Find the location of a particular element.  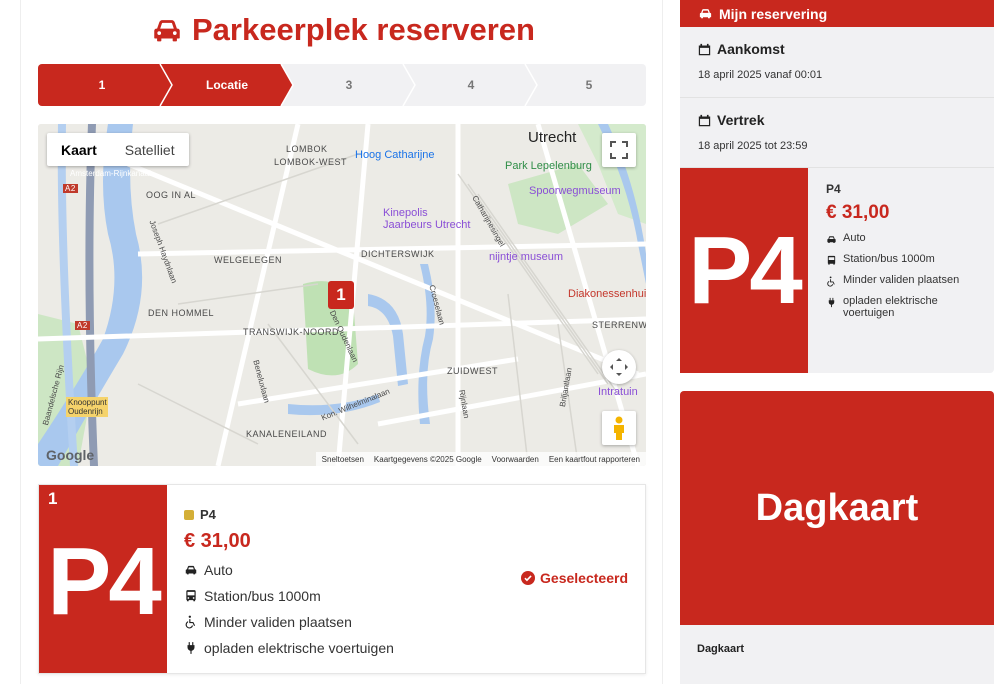

map-label-a2-mid: A2 is located at coordinates (82, 325).